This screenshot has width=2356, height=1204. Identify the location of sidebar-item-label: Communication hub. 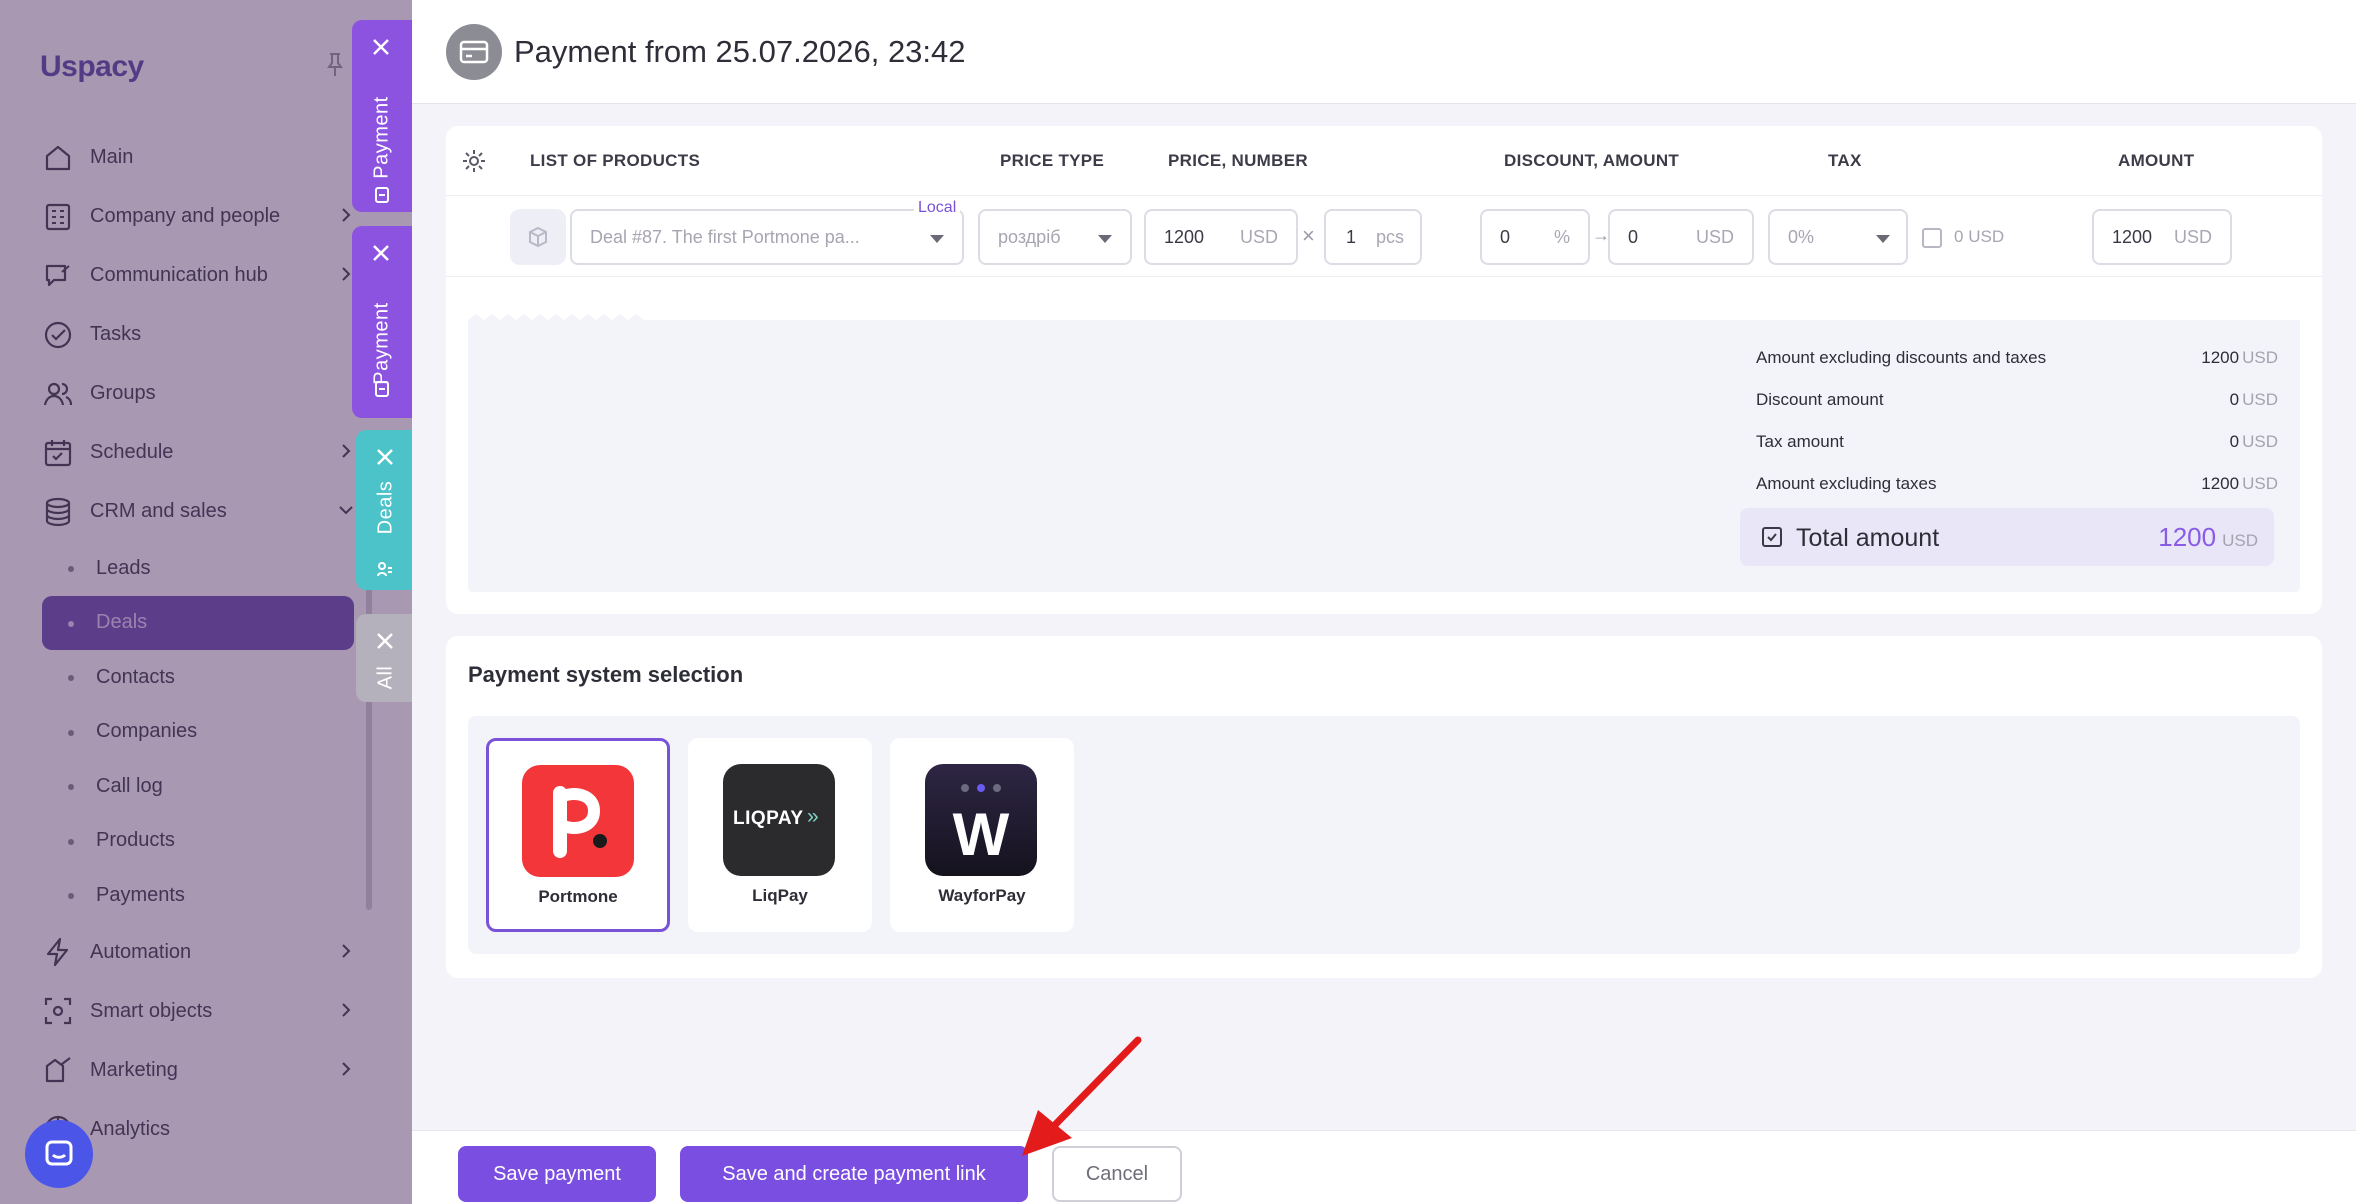
(179, 275).